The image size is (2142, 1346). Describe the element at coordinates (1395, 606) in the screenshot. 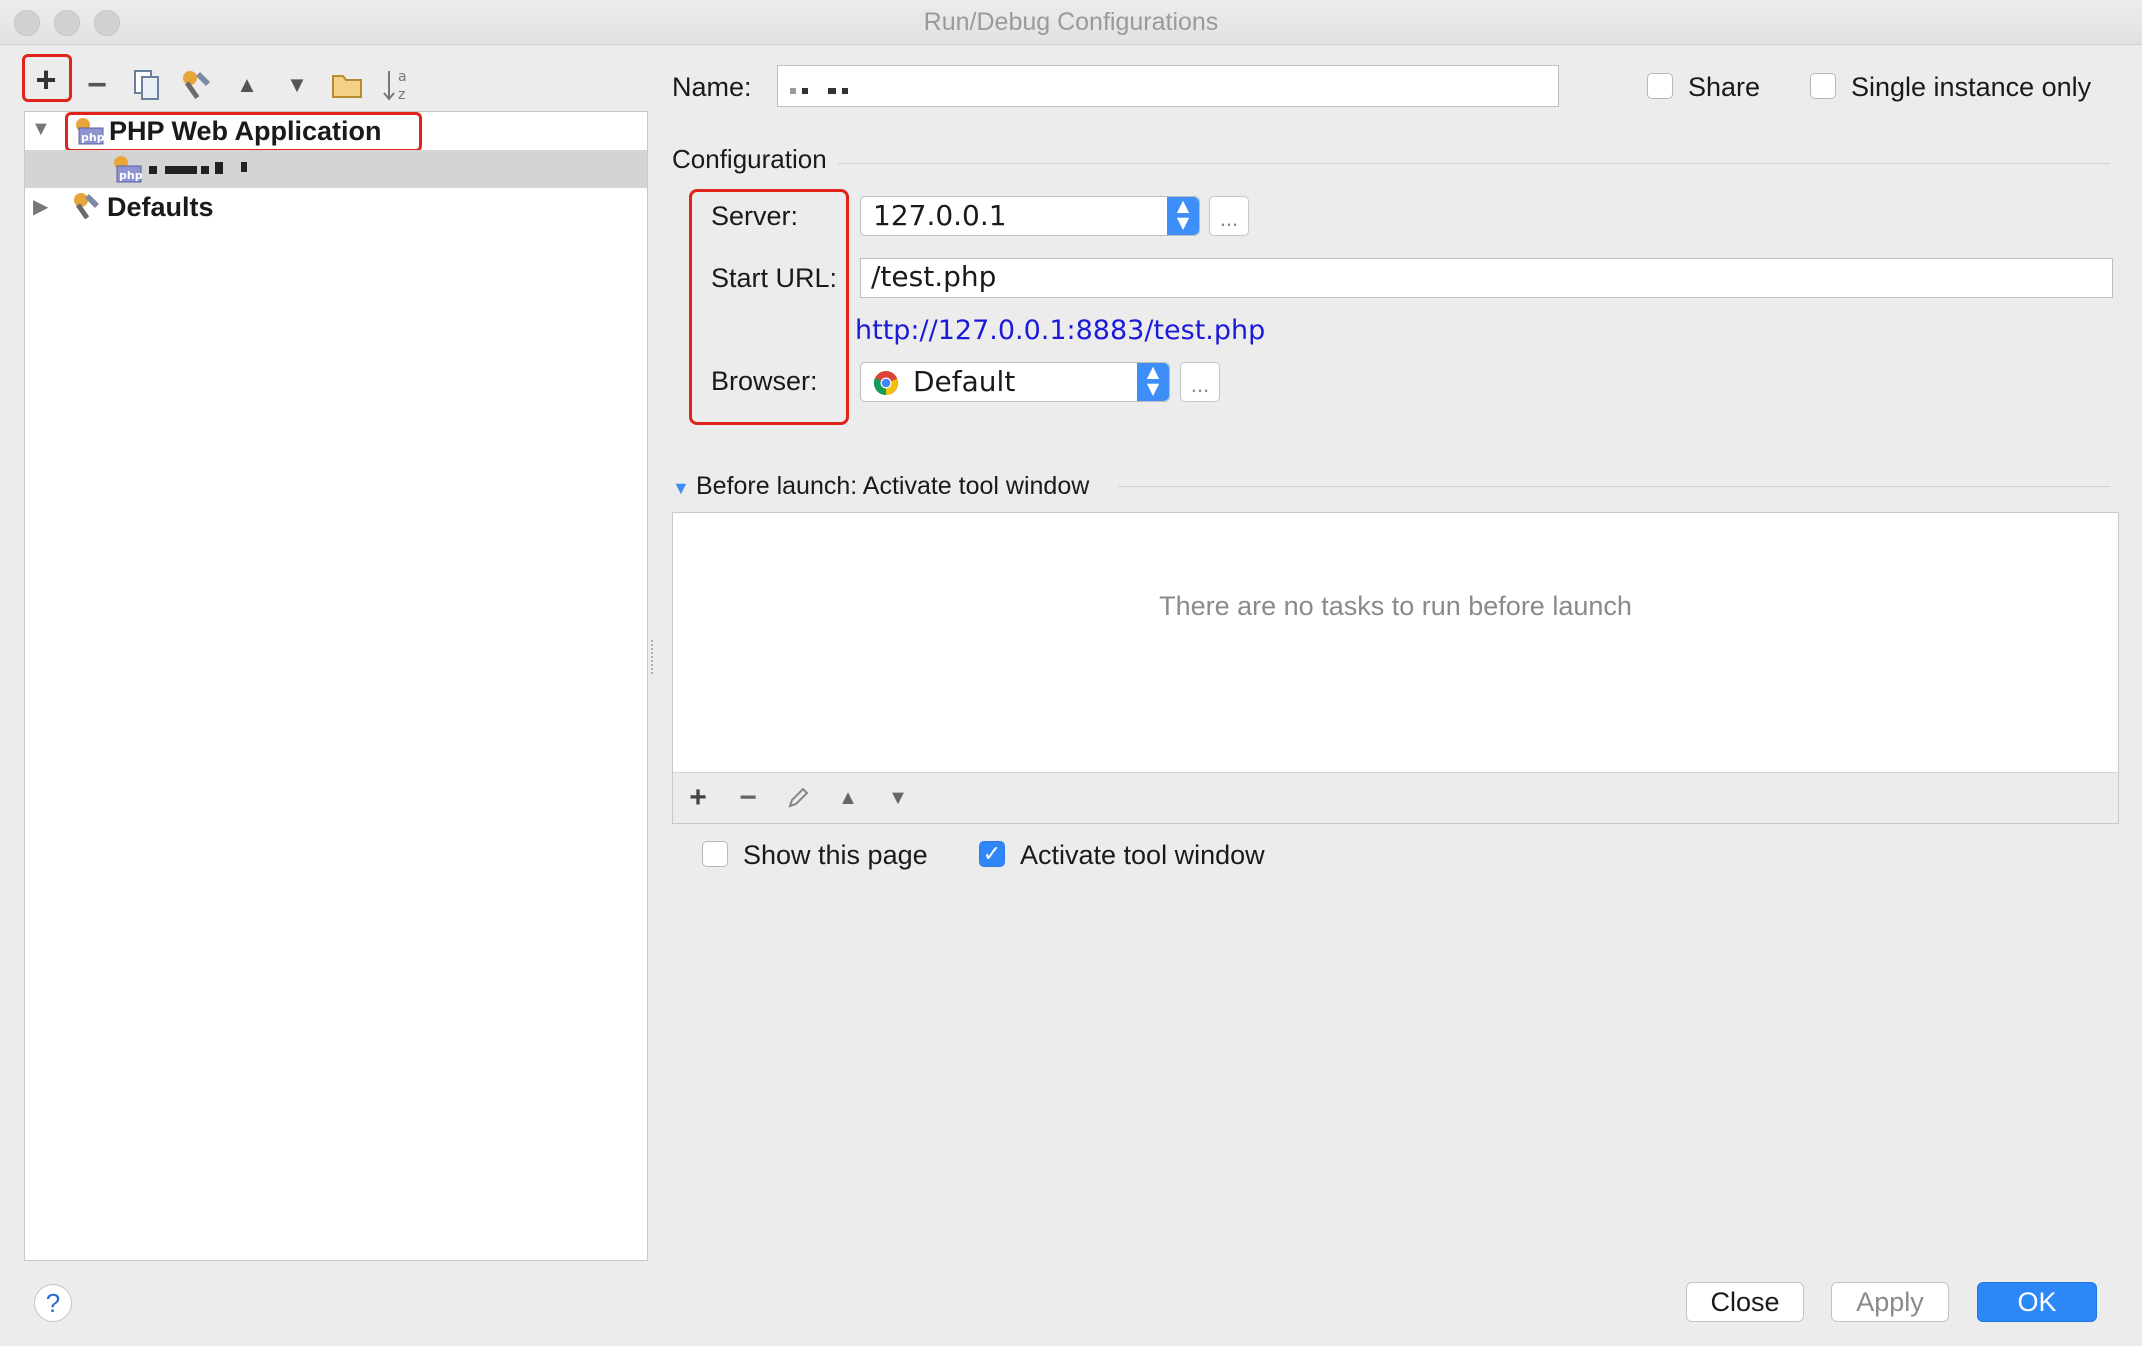

I see `empty-tasks-text: There are no tasks to run before launch` at that location.